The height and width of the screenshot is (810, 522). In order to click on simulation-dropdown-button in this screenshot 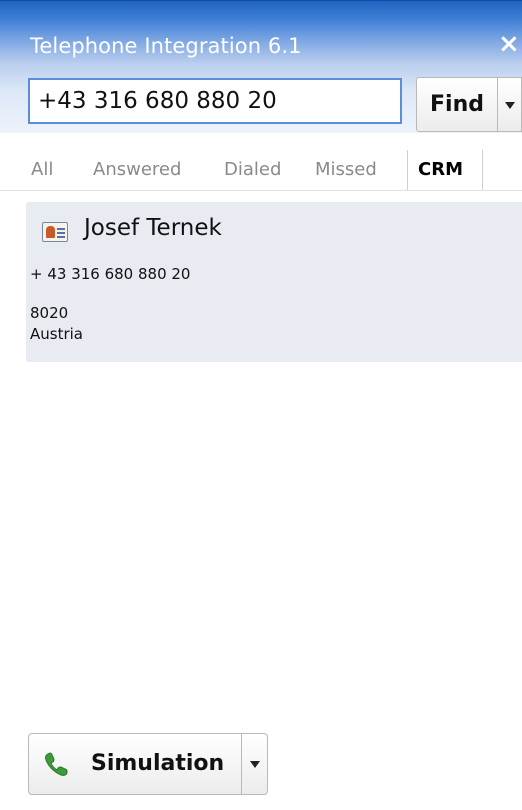, I will do `click(255, 764)`.